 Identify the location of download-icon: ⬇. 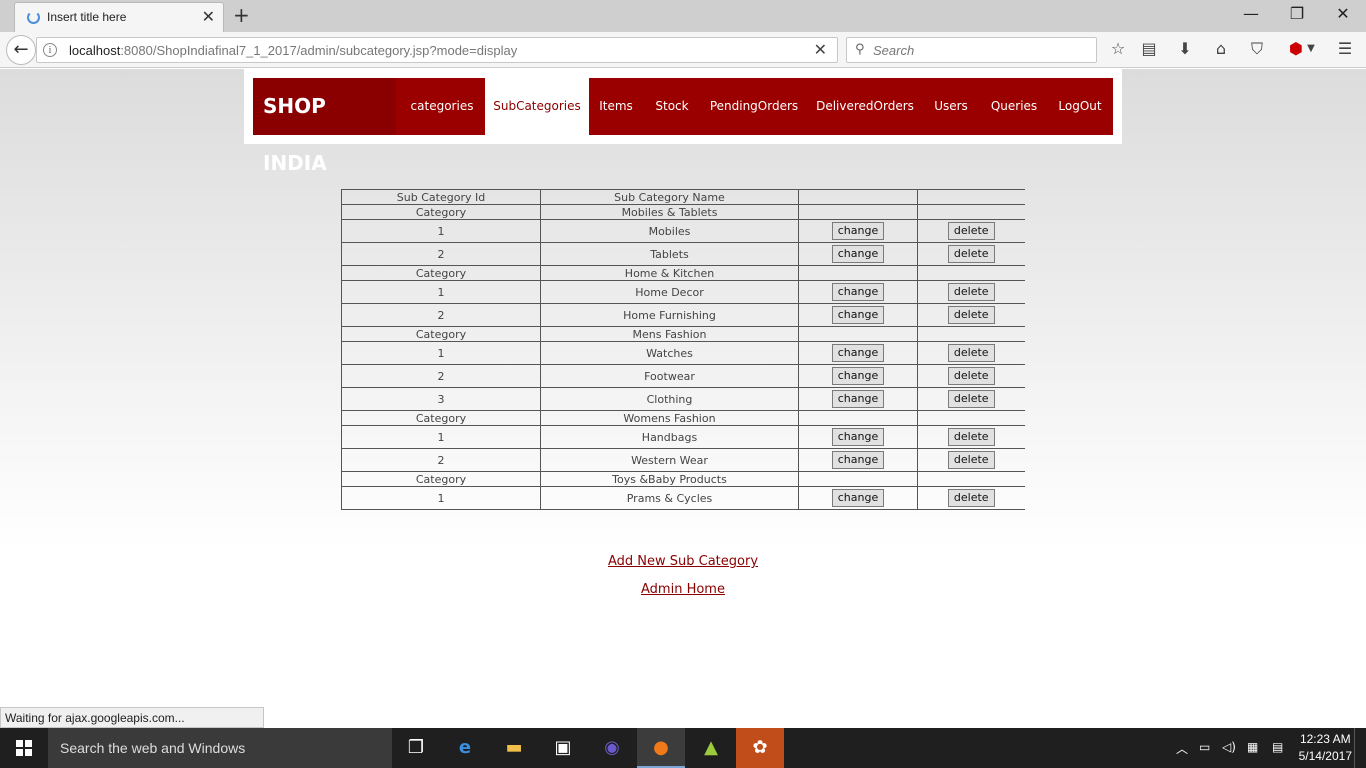
(1185, 48).